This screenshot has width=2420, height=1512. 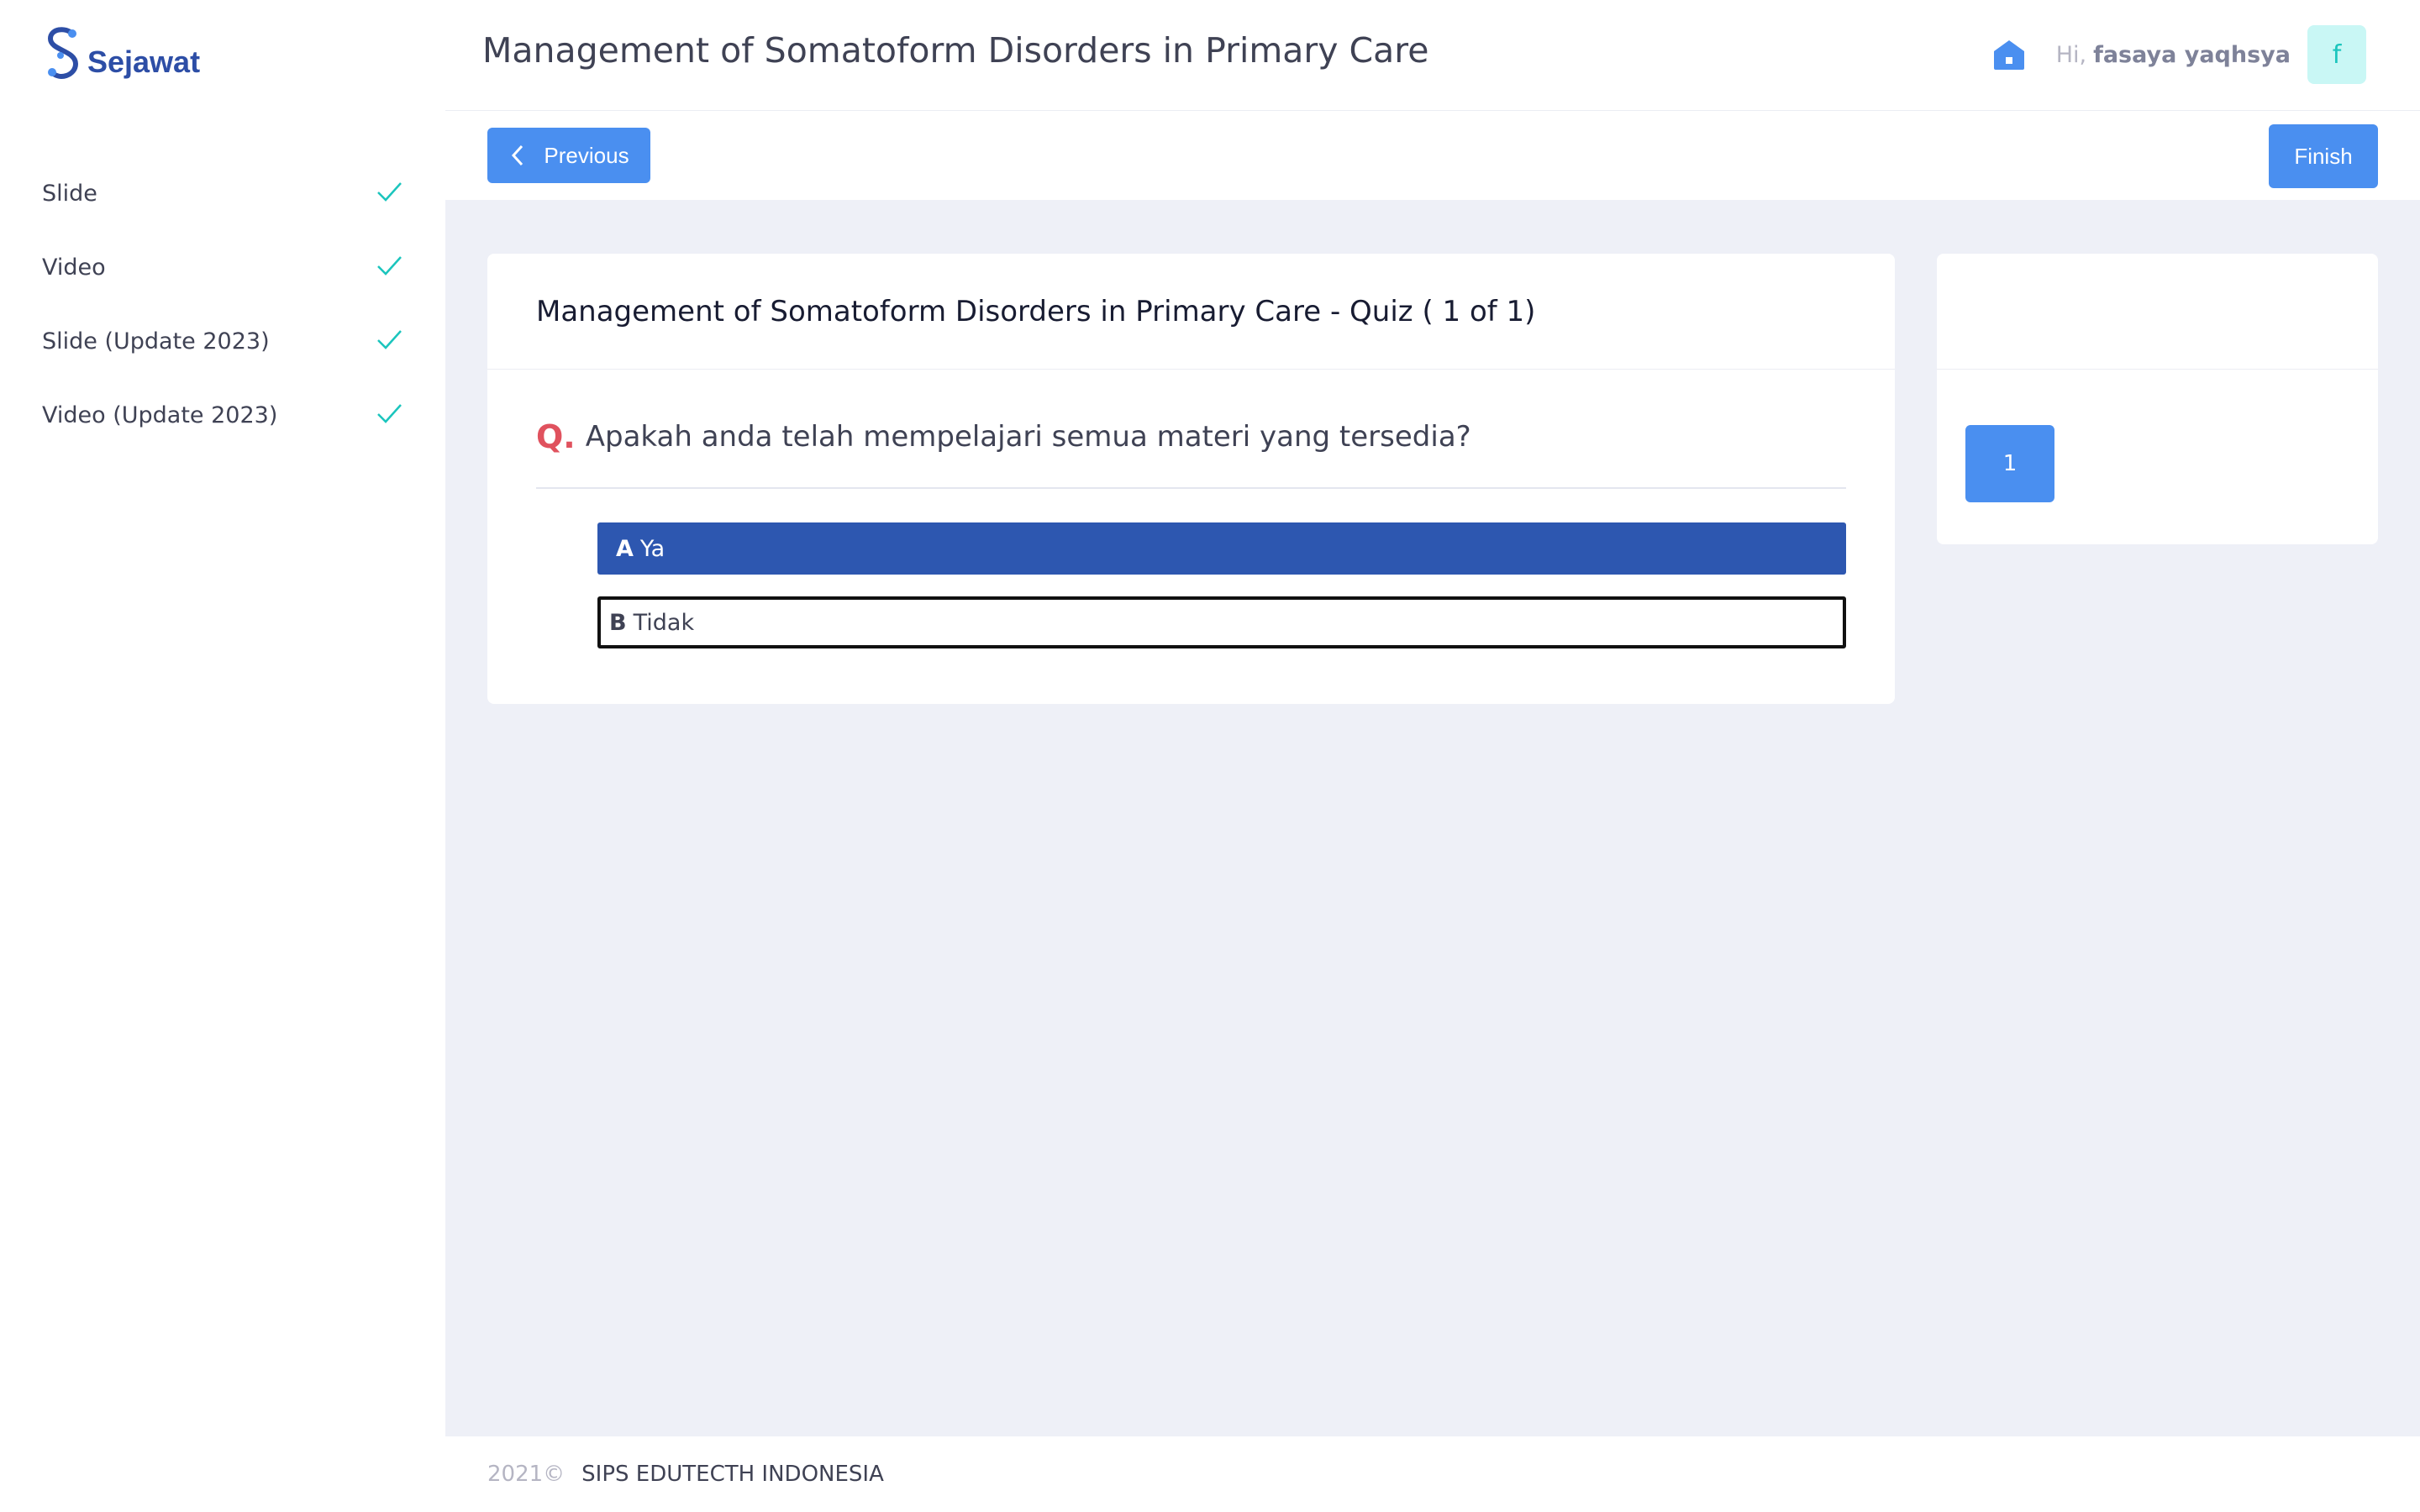 What do you see at coordinates (1433, 155) in the screenshot?
I see `toolbar: Previous Finish` at bounding box center [1433, 155].